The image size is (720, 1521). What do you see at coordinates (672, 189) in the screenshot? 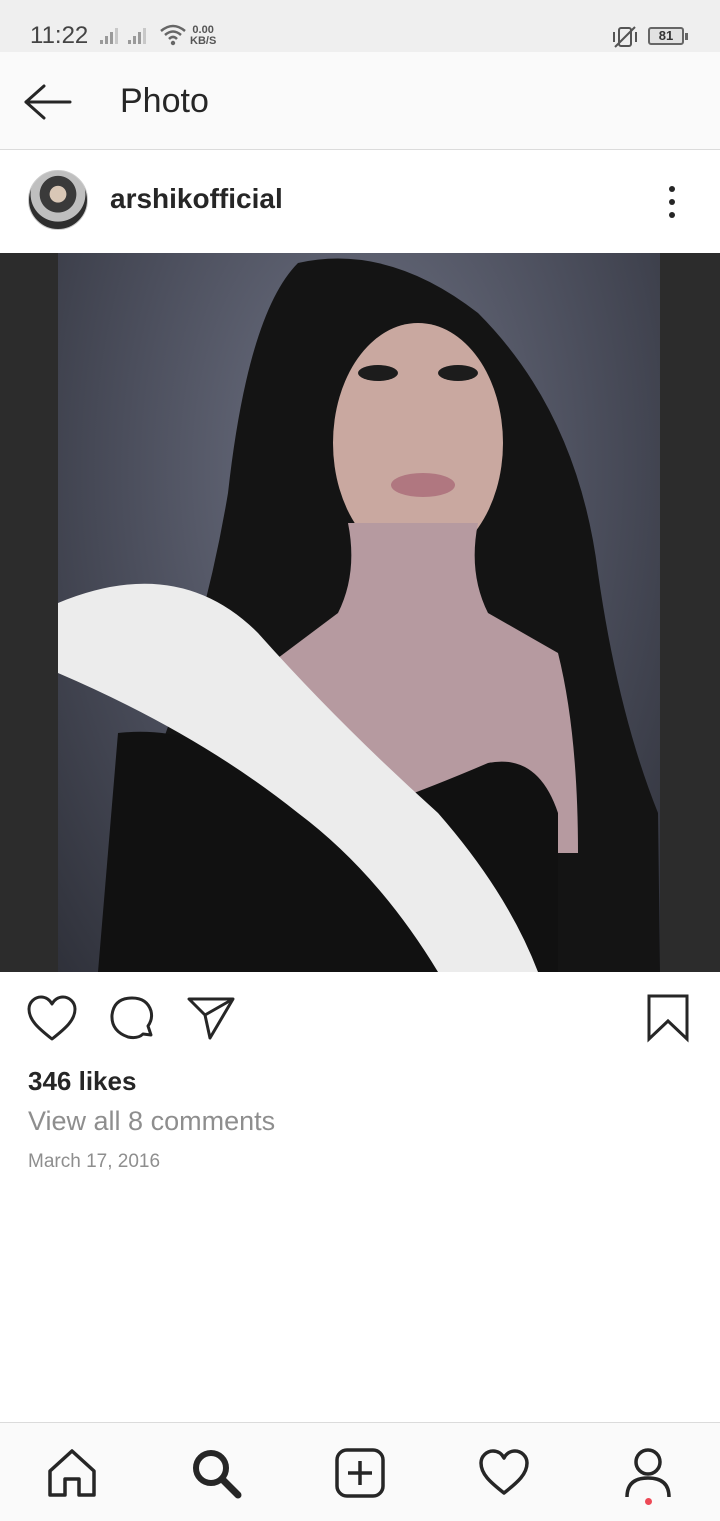
I see `more-vertical-icon` at bounding box center [672, 189].